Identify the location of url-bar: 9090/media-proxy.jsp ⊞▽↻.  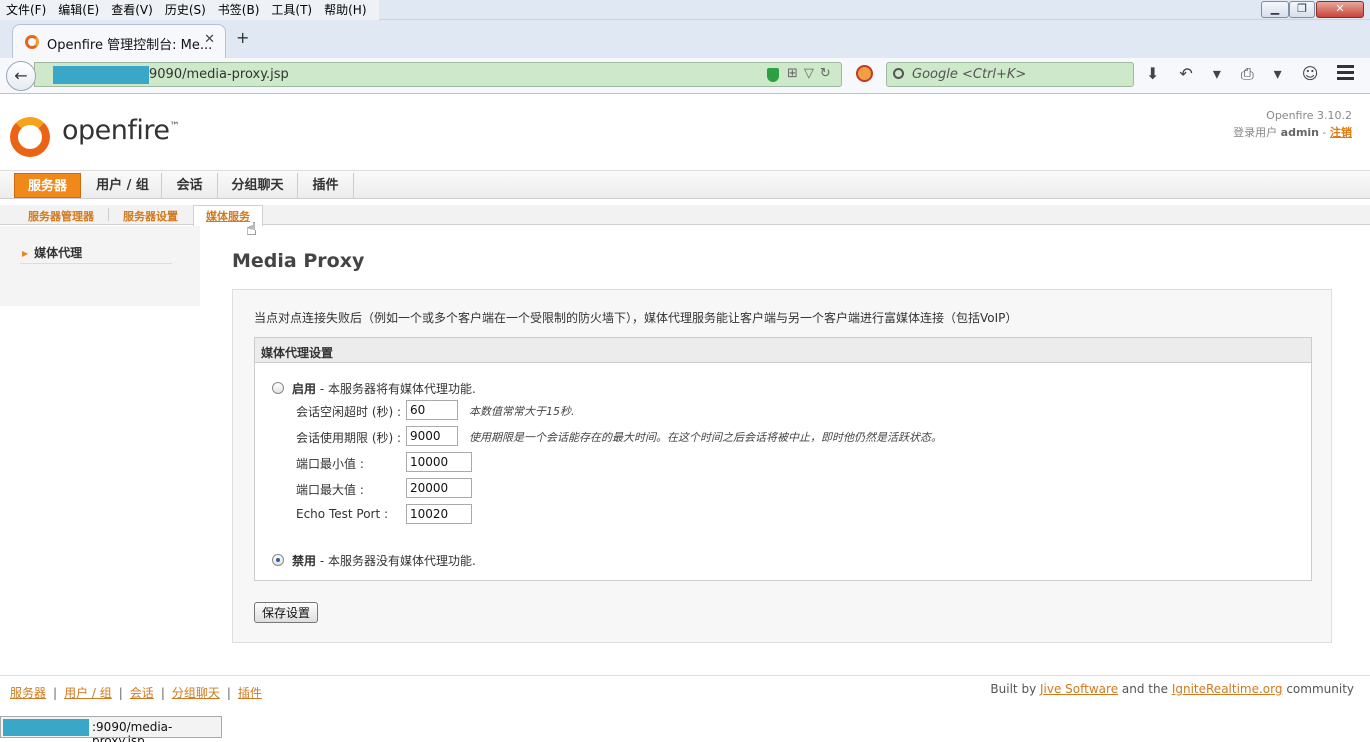
(438, 74).